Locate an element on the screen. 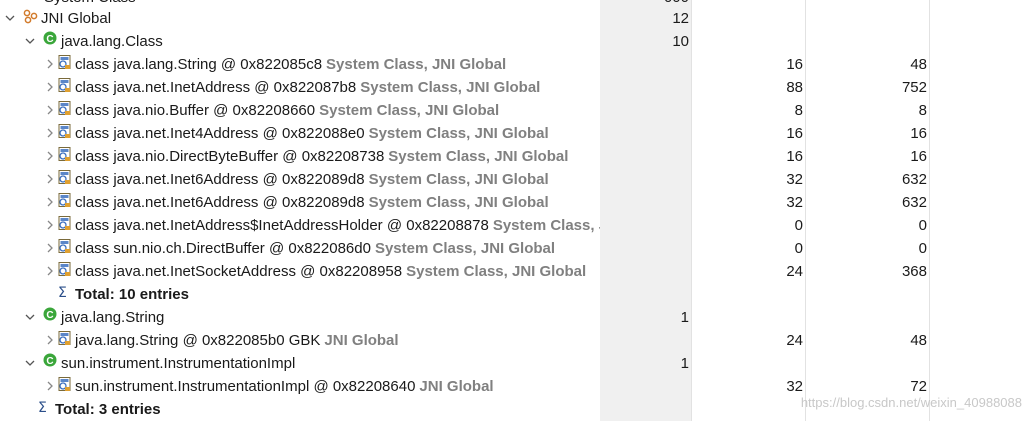 The width and height of the screenshot is (1028, 421). row-label: class java.net.InetAddress @ 0x822087b8 is located at coordinates (216, 87).